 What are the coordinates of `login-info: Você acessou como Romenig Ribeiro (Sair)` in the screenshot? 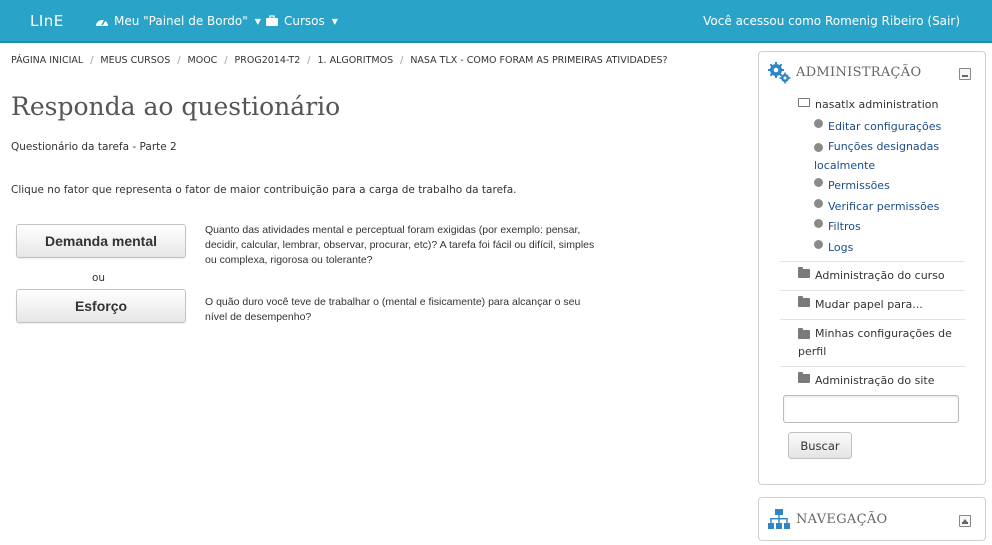 It's located at (831, 21).